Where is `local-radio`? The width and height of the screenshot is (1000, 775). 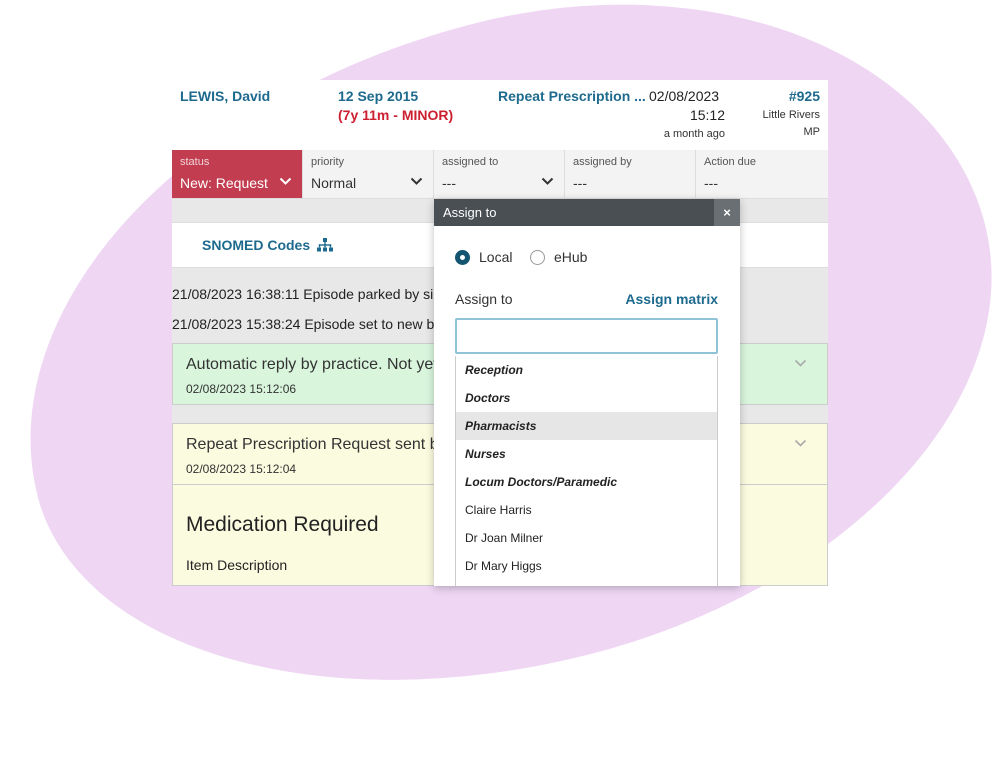
local-radio is located at coordinates (462, 257).